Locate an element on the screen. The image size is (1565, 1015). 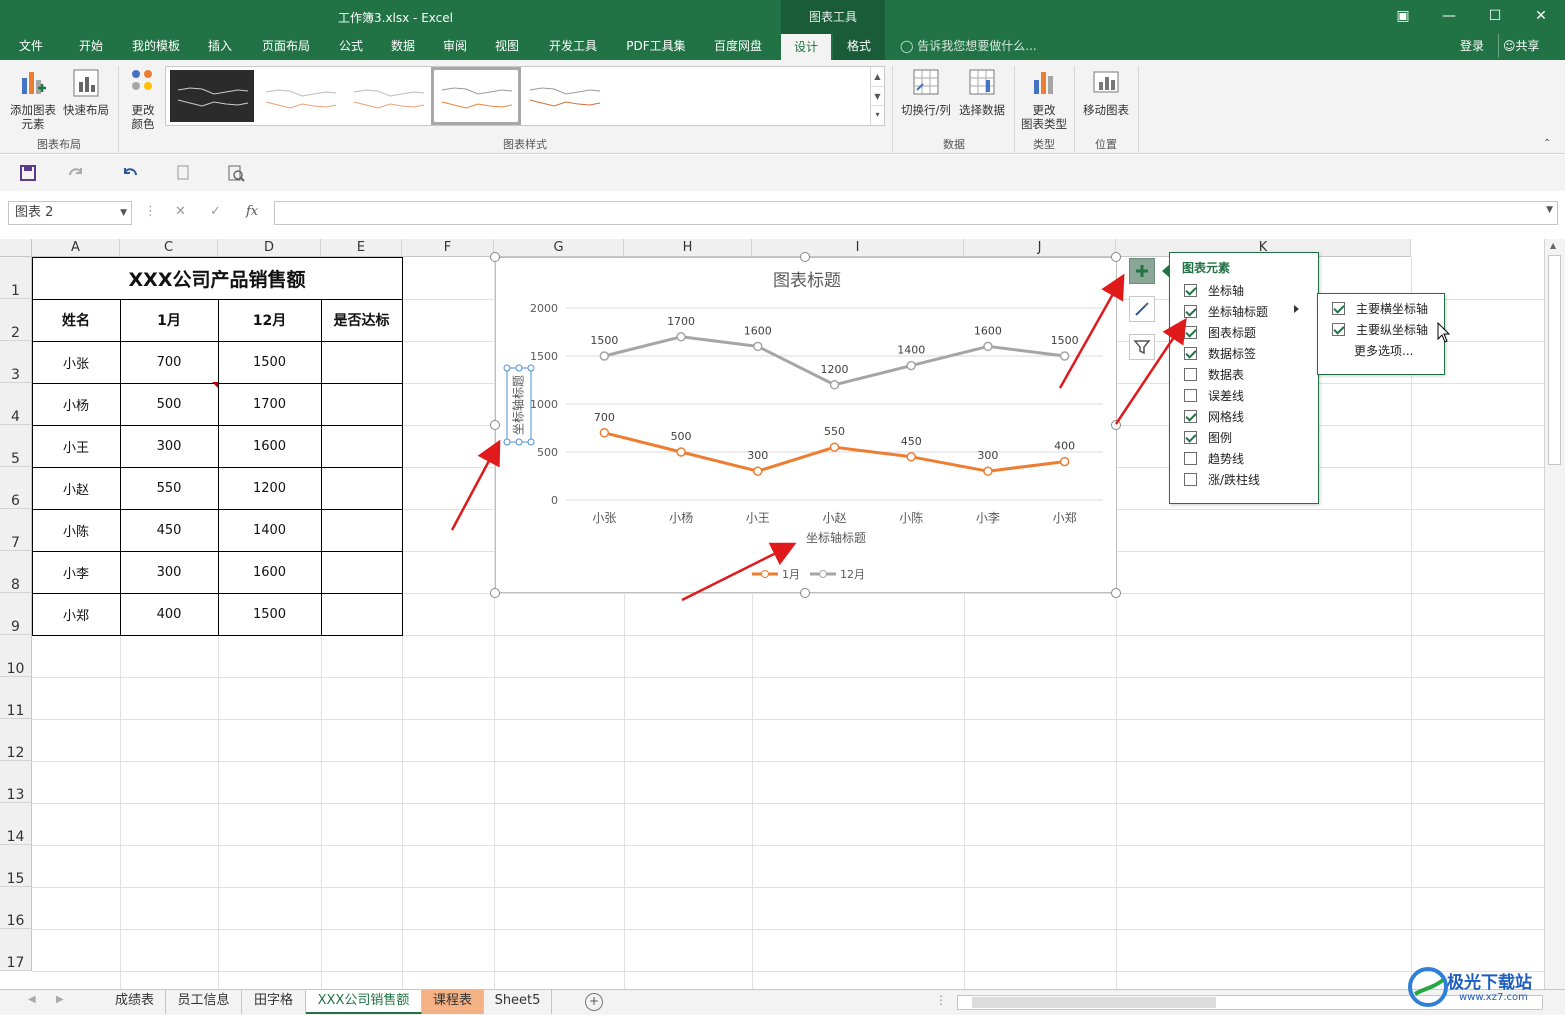
chart-filters-button is located at coordinates (1142, 347).